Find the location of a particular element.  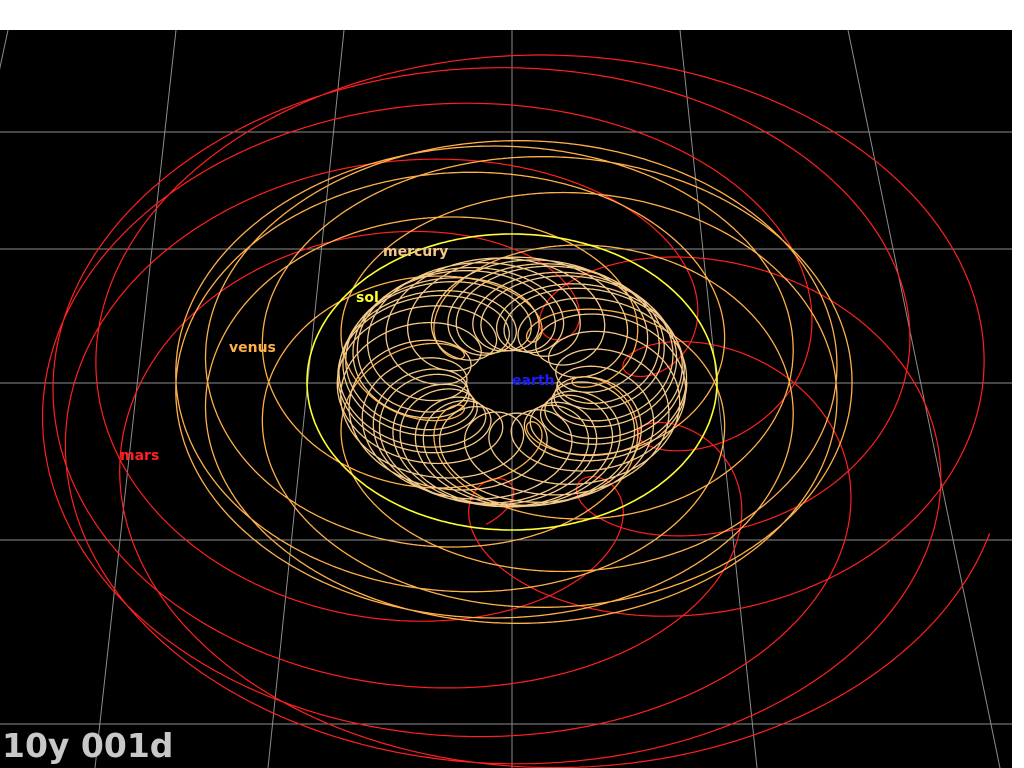

label-sol: sol is located at coordinates (367, 298).